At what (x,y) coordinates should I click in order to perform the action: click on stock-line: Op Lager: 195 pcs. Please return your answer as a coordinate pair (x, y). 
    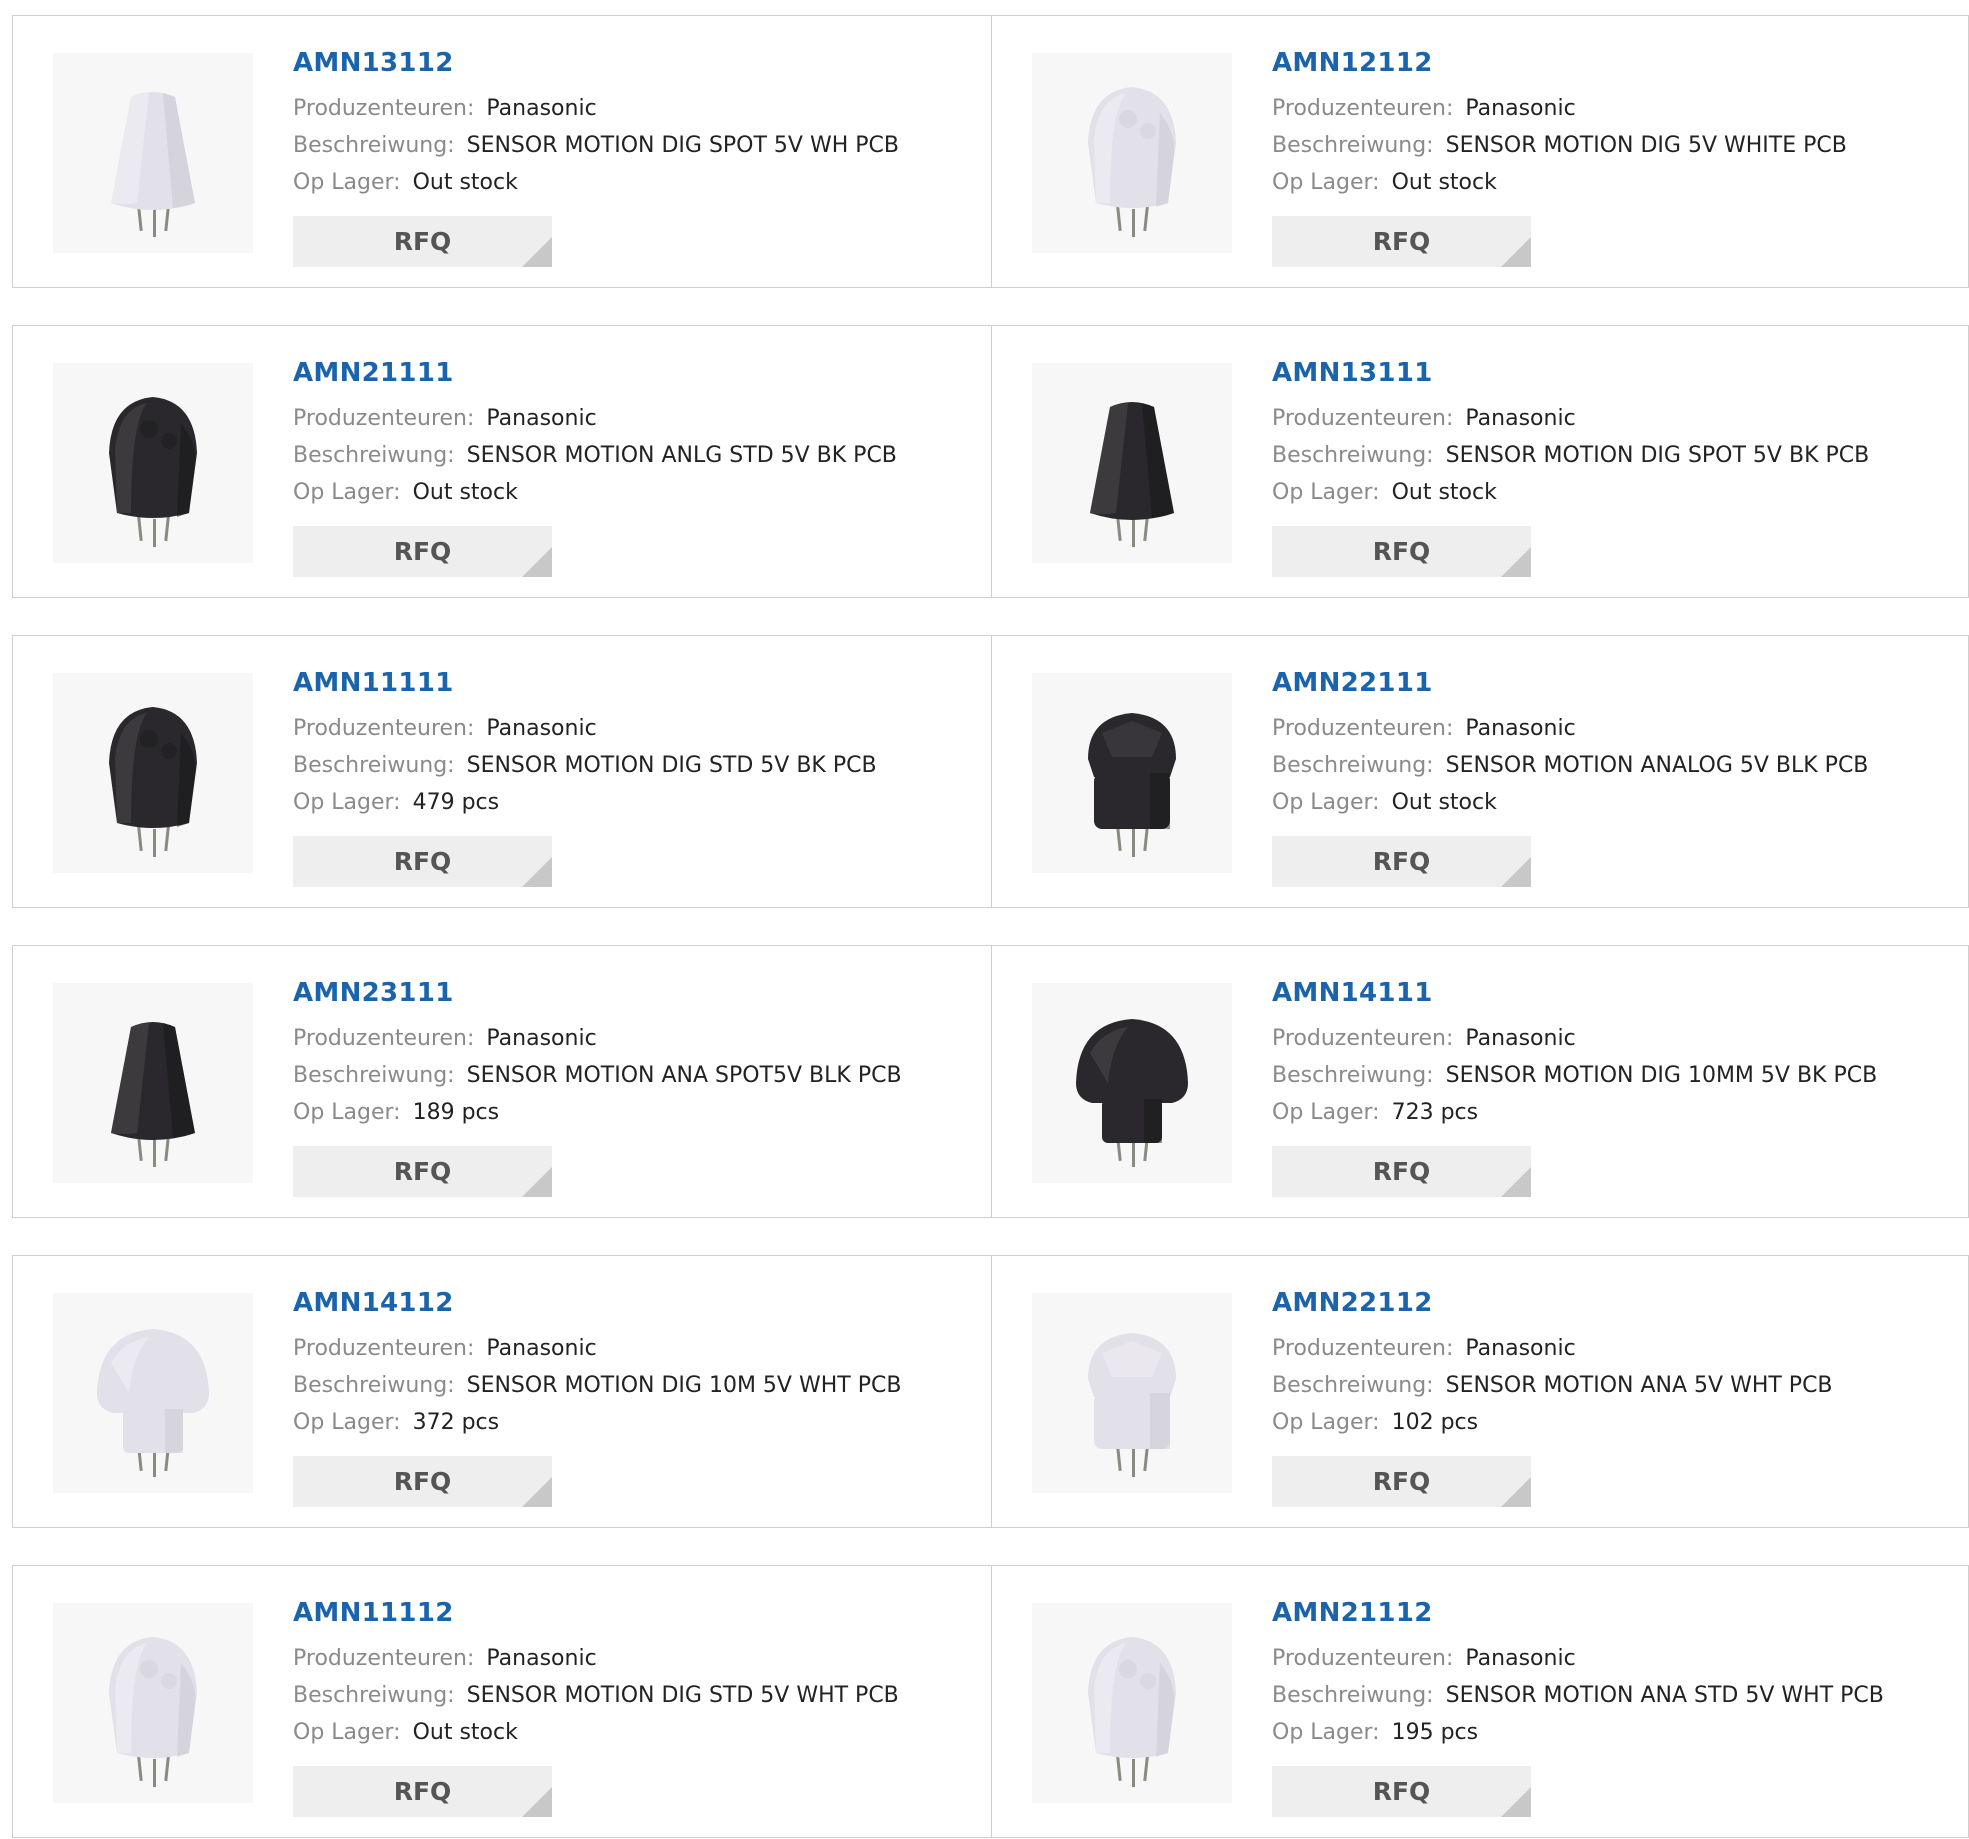
    Looking at the image, I should click on (1578, 1732).